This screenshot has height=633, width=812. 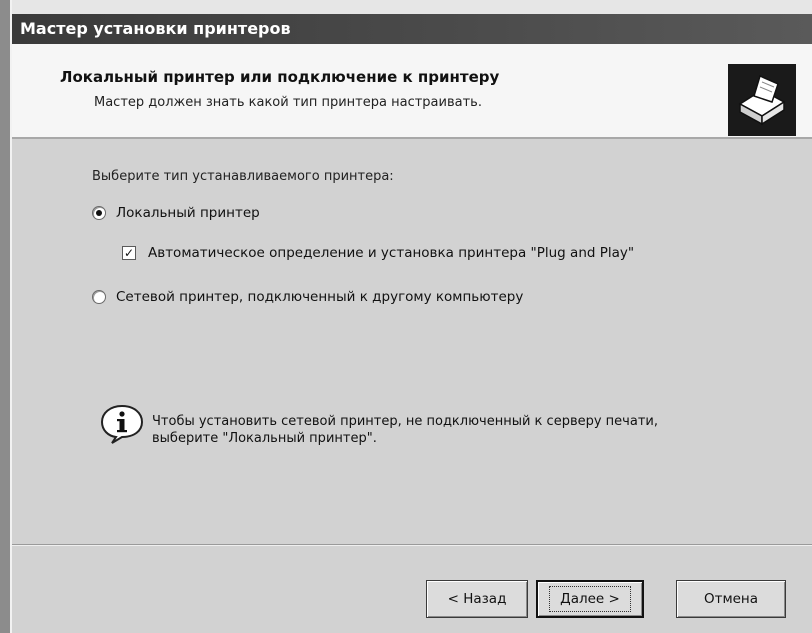 What do you see at coordinates (188, 213) in the screenshot?
I see `radio-local-label: Локальный принтер` at bounding box center [188, 213].